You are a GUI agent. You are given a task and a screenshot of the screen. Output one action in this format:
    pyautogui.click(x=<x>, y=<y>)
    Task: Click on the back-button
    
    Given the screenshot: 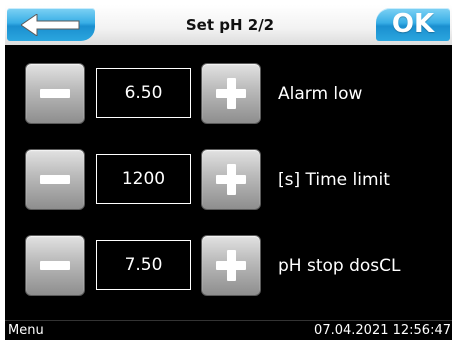 What is the action you would take?
    pyautogui.click(x=51, y=24)
    